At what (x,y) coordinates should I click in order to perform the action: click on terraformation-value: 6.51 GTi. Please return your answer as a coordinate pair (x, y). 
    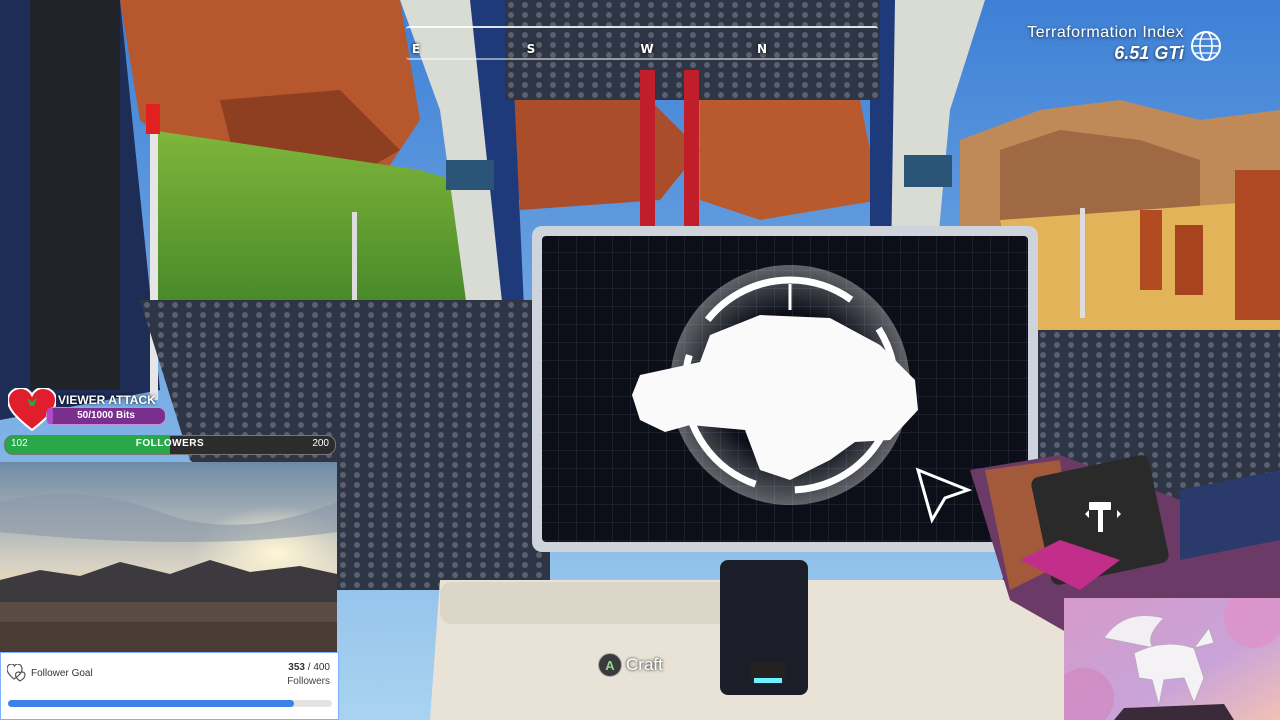
    Looking at the image, I should click on (1149, 53).